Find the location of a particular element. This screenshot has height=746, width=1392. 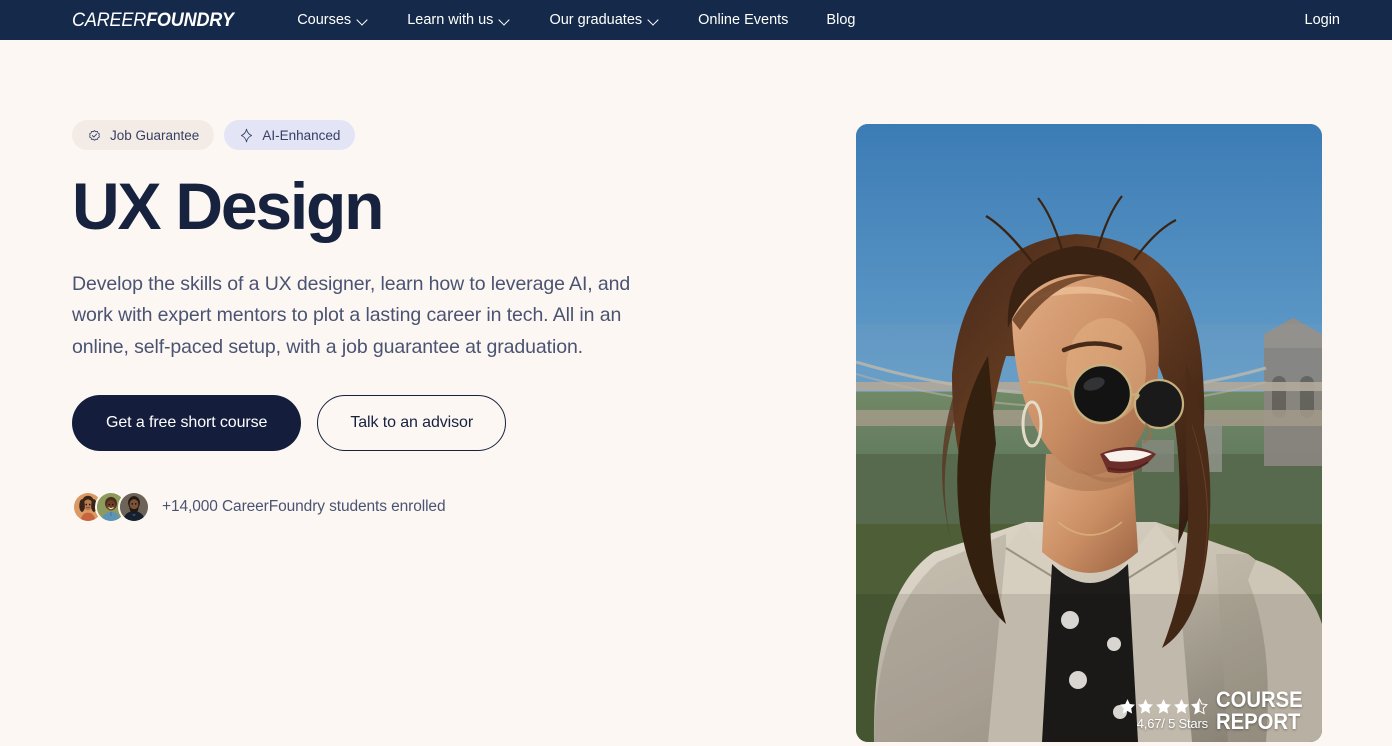

nav-item-blog-label: Blog is located at coordinates (841, 19).